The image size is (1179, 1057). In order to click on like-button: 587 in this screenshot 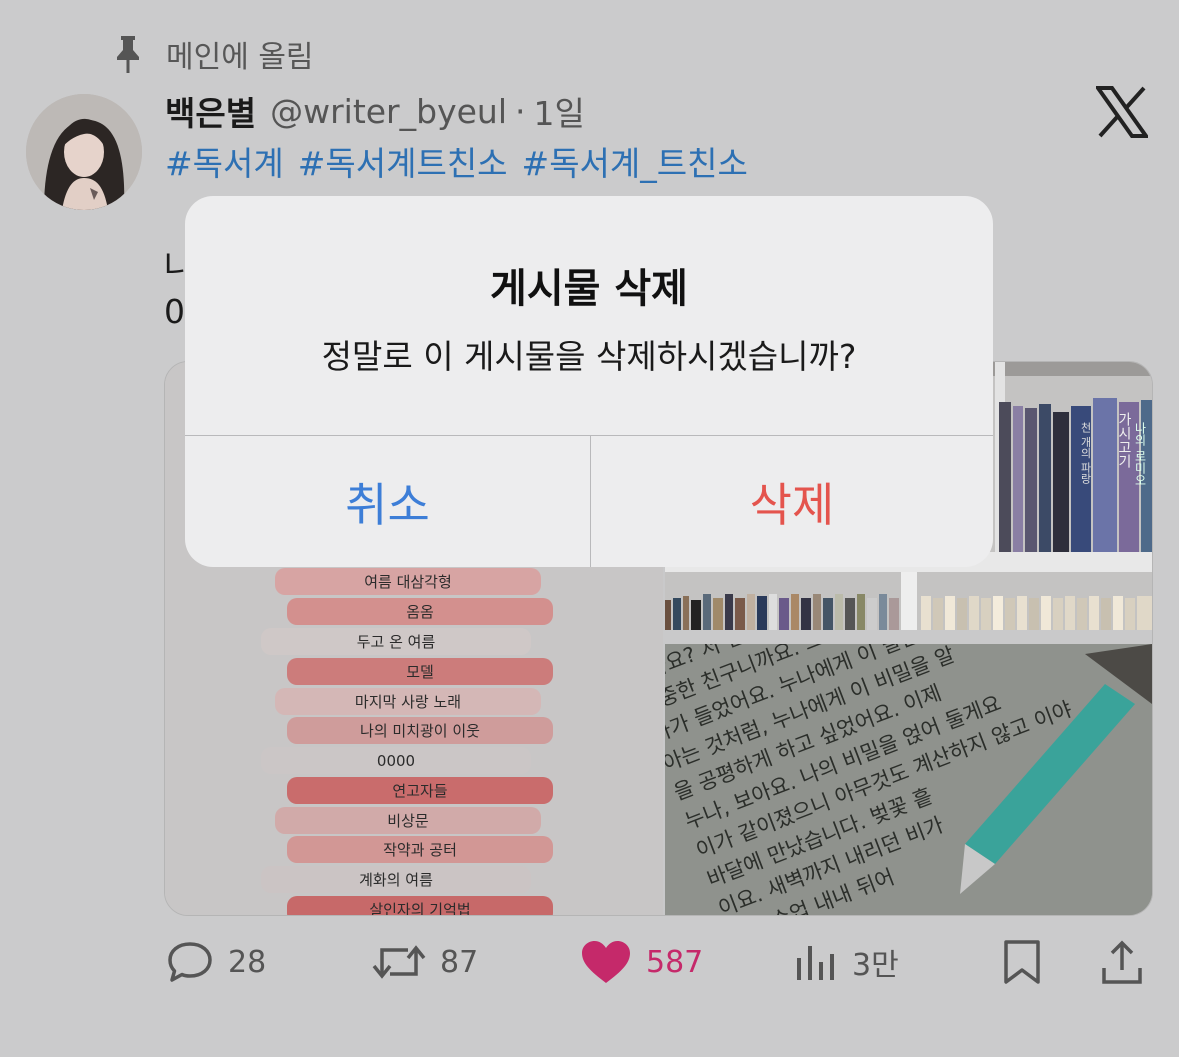, I will do `click(641, 962)`.